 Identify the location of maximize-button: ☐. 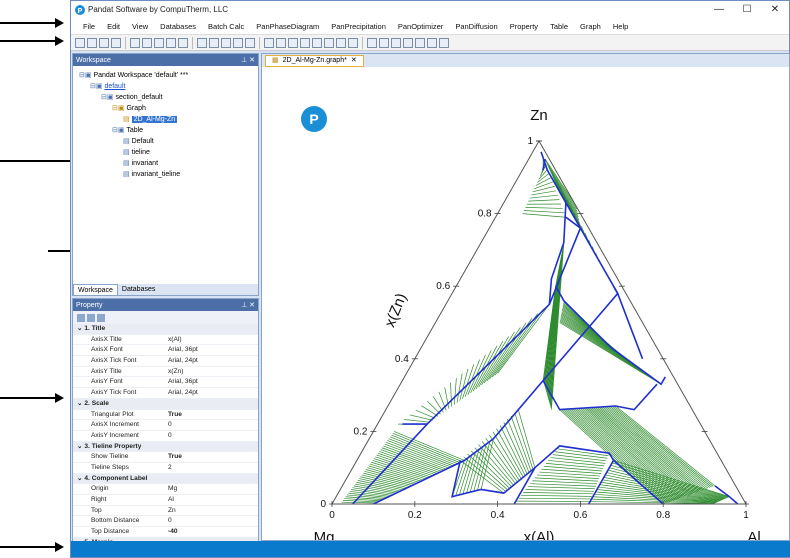
(747, 9).